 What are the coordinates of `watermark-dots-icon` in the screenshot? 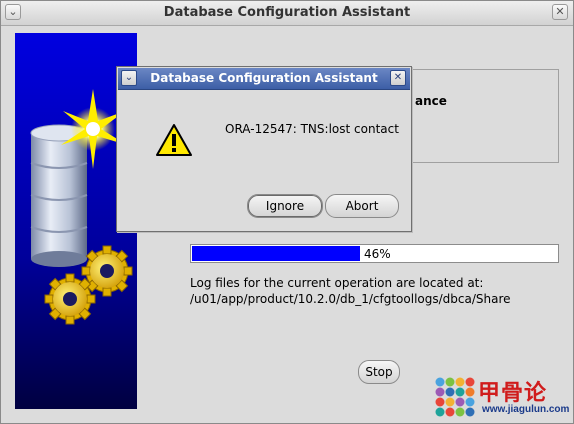 It's located at (455, 397).